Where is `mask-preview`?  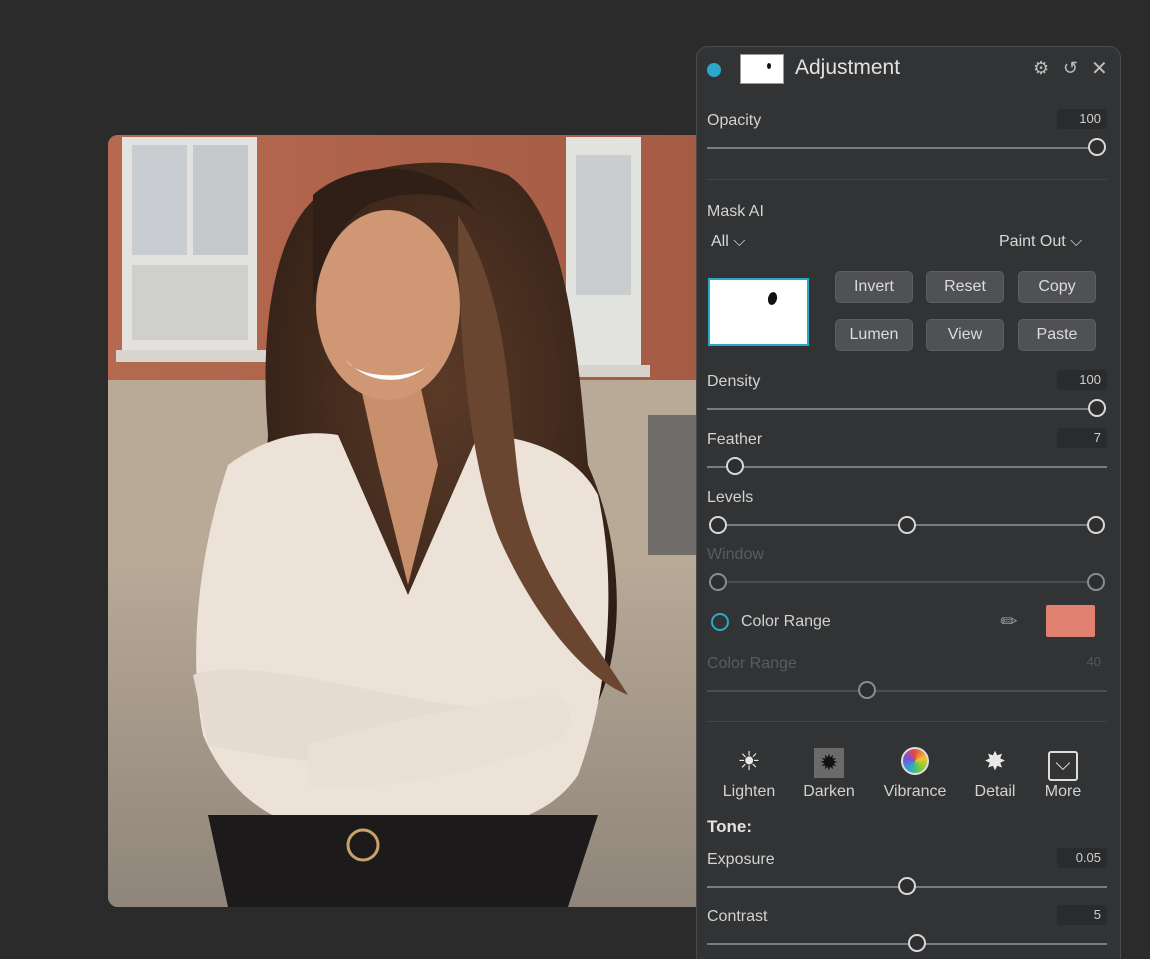
mask-preview is located at coordinates (758, 312).